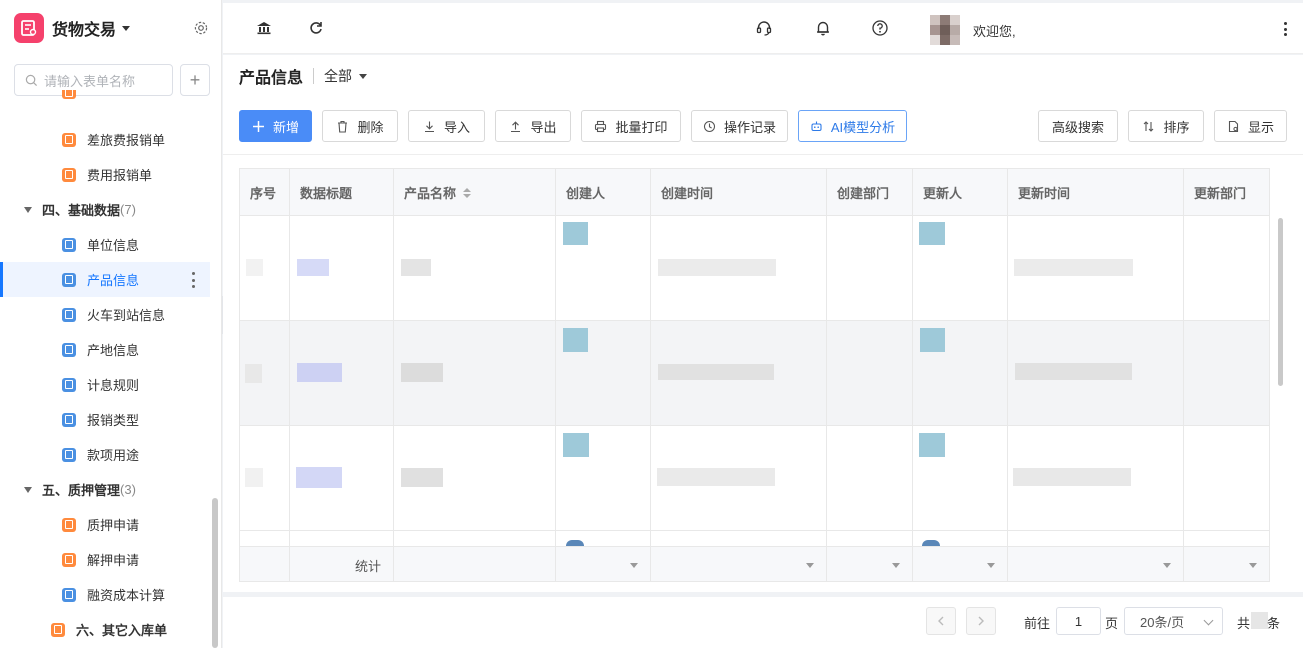 This screenshot has height=648, width=1303. I want to click on sidebar-item-label: 差旅费报销单, so click(126, 140).